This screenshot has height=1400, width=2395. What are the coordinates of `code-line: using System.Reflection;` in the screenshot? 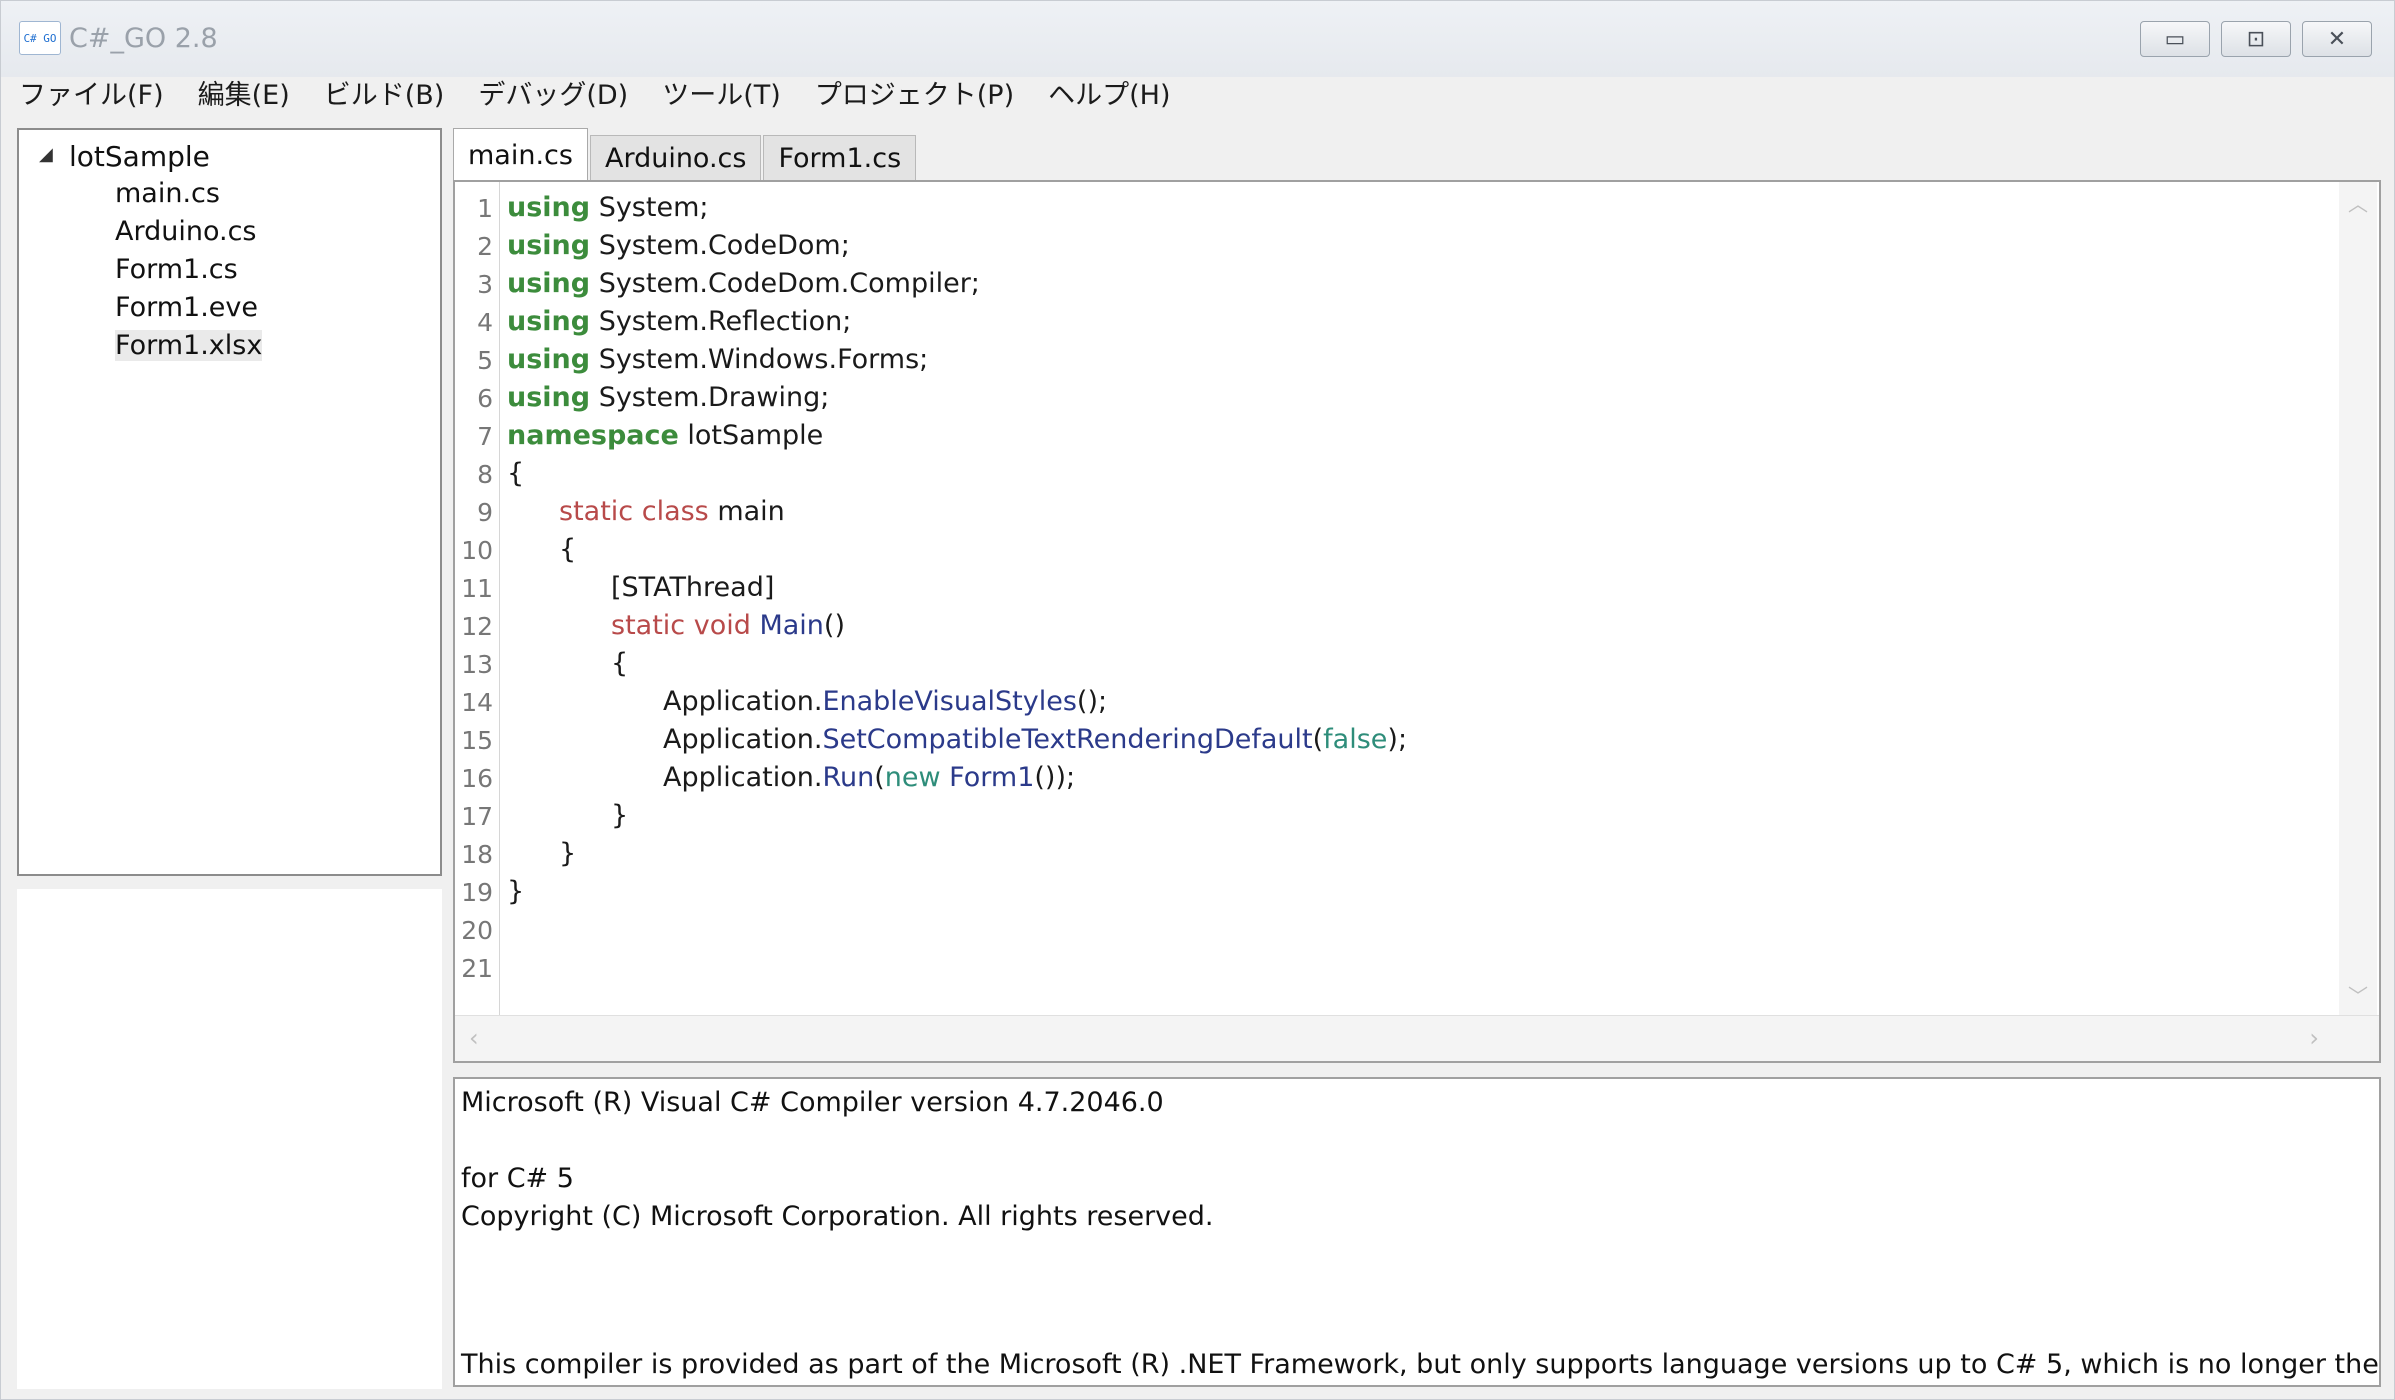 It's located at (679, 321).